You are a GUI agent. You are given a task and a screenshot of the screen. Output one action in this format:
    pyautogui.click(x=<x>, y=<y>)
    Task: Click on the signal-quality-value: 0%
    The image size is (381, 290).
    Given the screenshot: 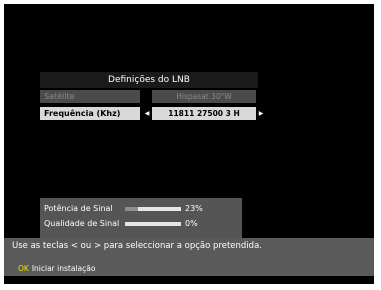 What is the action you would take?
    pyautogui.click(x=191, y=223)
    